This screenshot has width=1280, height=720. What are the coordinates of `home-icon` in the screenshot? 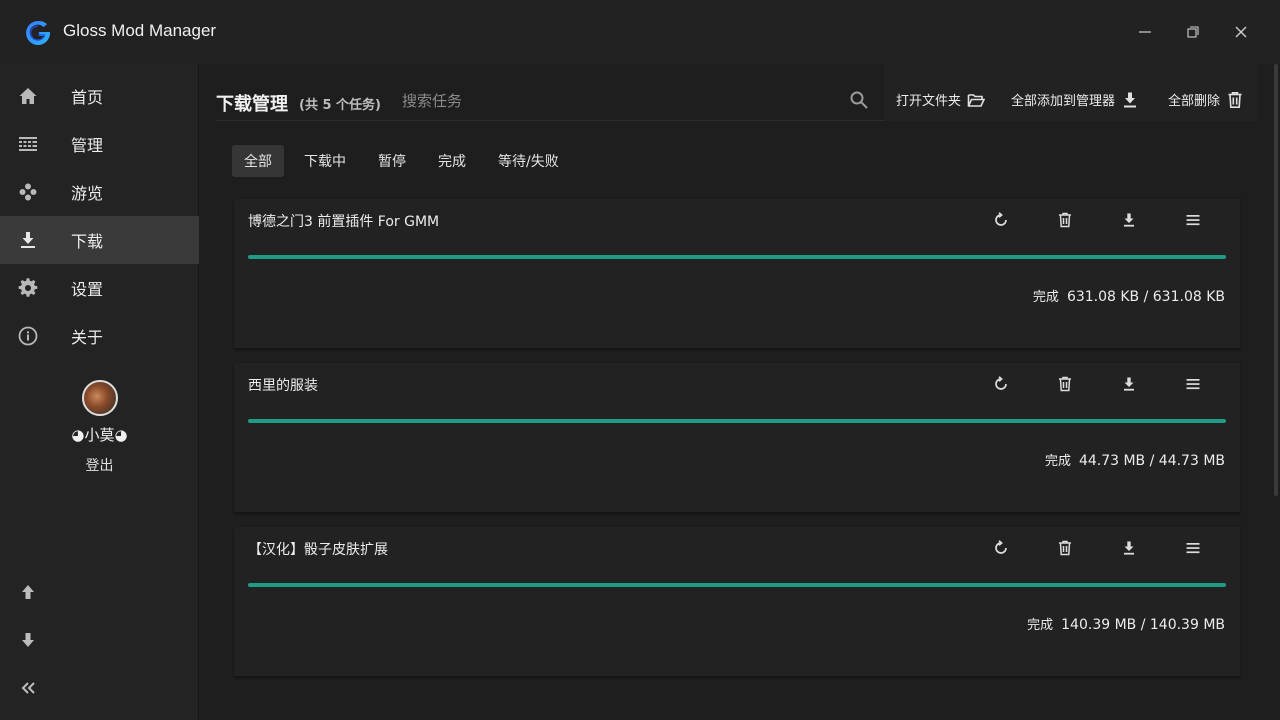 It's located at (28, 96).